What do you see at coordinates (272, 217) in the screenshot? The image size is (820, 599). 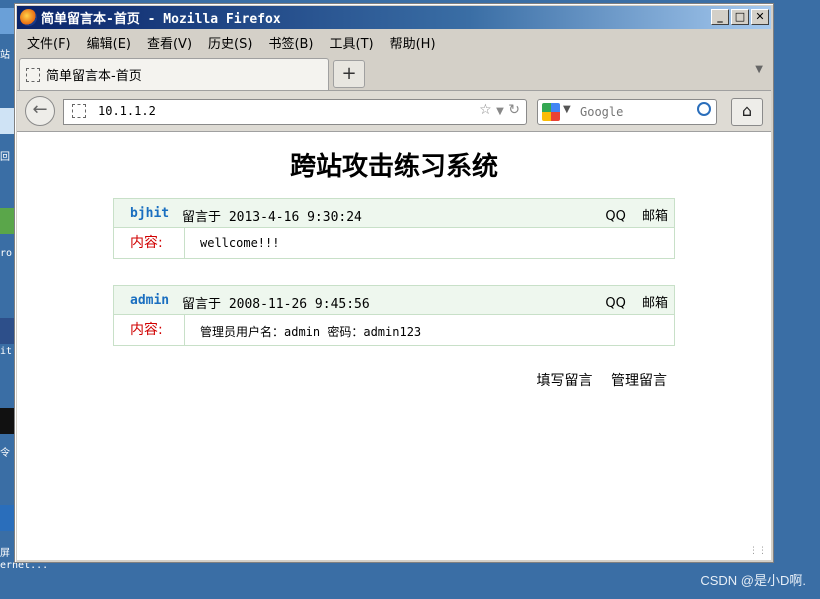 I see `message-timestamp: 留言于 2013-4-16 9:30:24` at bounding box center [272, 217].